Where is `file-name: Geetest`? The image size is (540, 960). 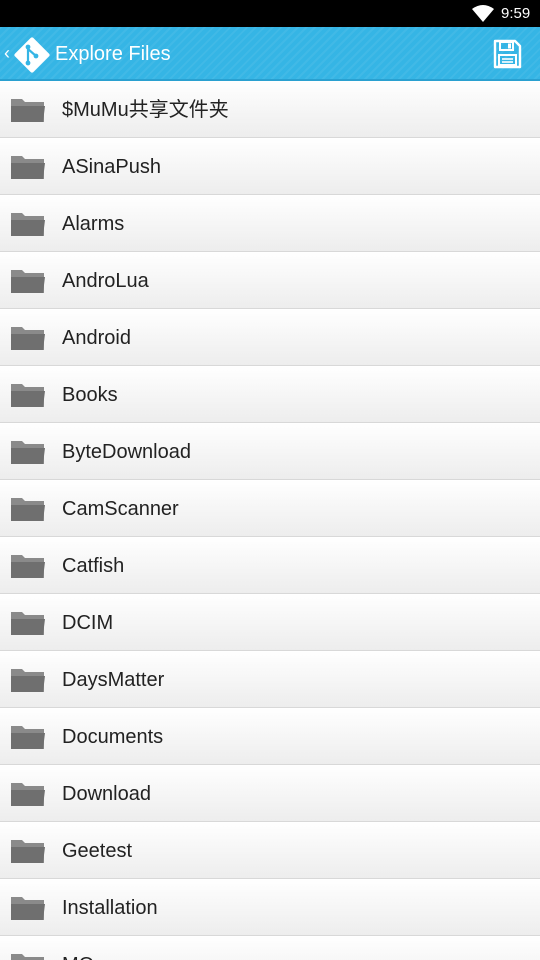 file-name: Geetest is located at coordinates (97, 851).